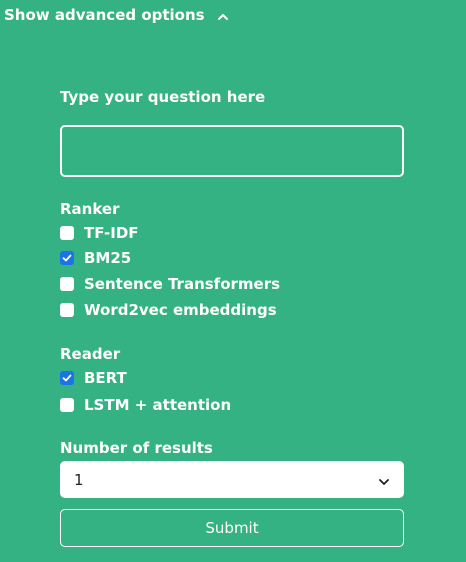 This screenshot has height=562, width=466. I want to click on ranker-option-label: Word2vec embeddings, so click(180, 310).